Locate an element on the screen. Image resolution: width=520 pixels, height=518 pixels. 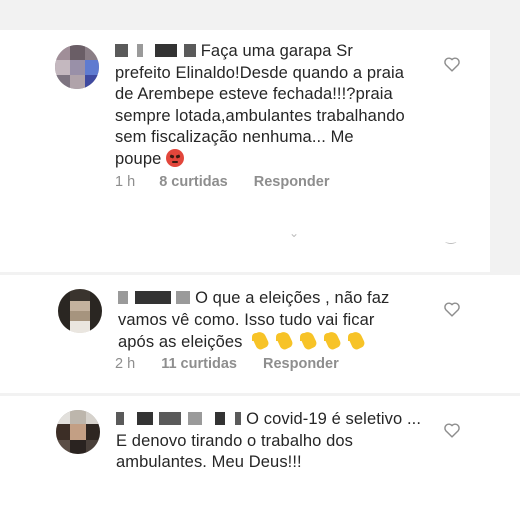
comment-line-text: após as eleições is located at coordinates (180, 342).